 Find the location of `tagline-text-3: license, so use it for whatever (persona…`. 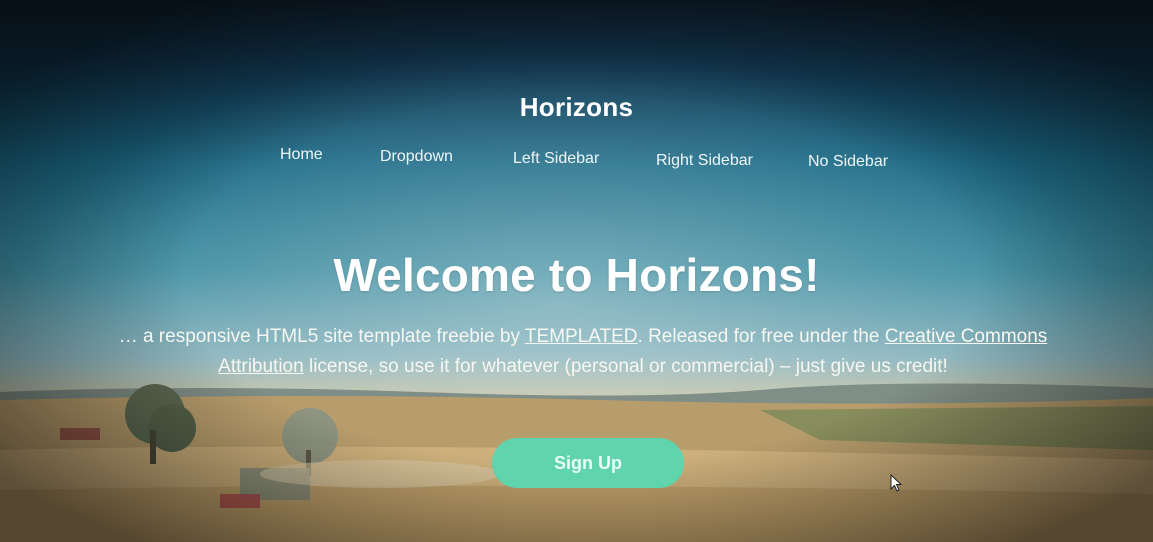

tagline-text-3: license, so use it for whatever (persona… is located at coordinates (625, 366).